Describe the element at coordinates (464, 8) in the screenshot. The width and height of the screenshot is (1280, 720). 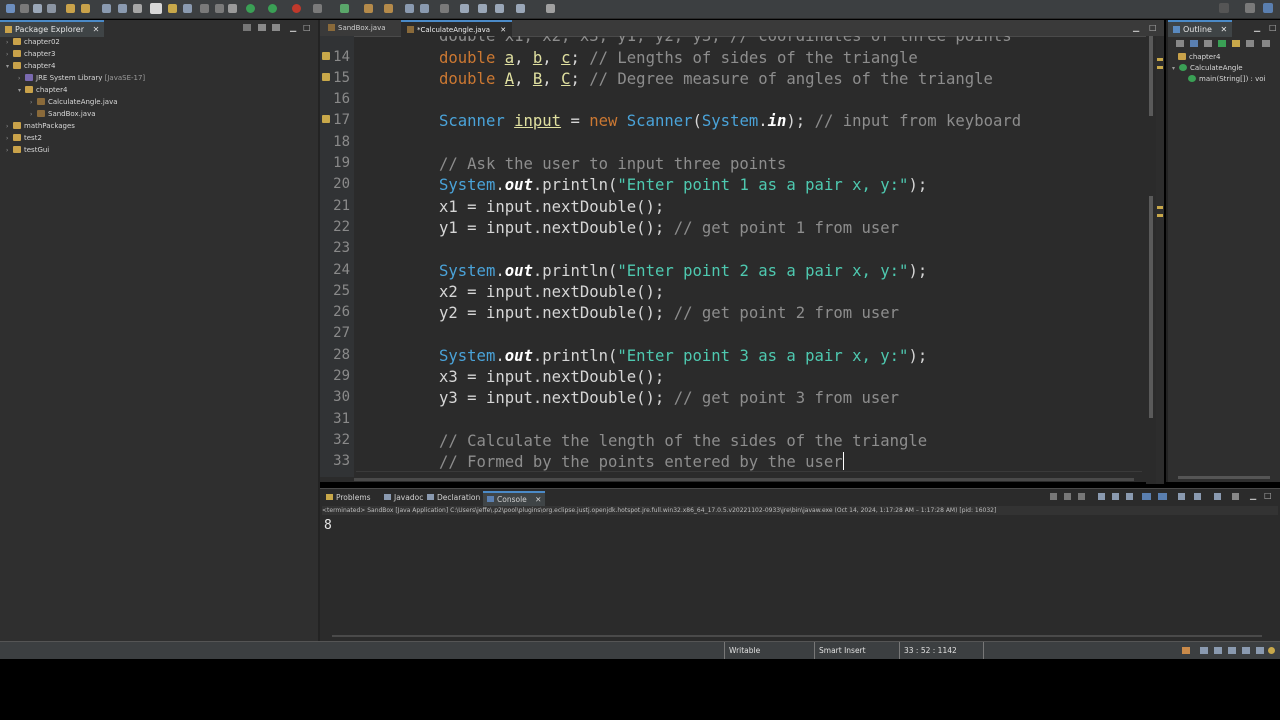
I see `back-icon` at that location.